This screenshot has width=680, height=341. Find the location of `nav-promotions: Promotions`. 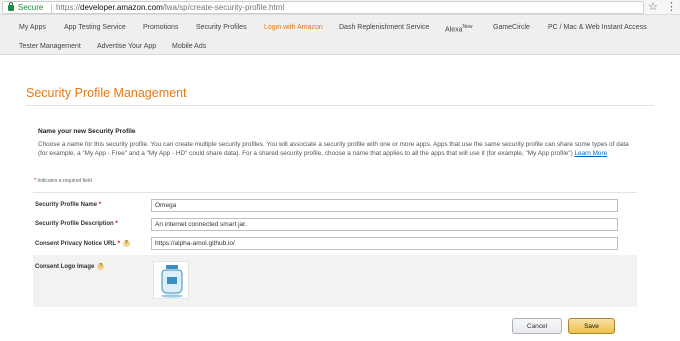

nav-promotions: Promotions is located at coordinates (160, 27).